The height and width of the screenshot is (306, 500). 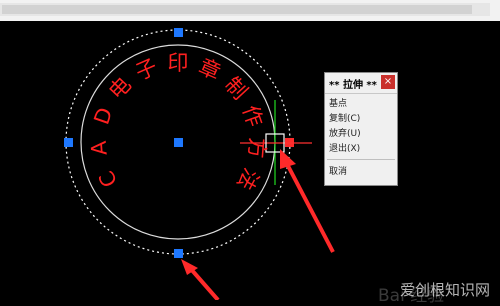 What do you see at coordinates (108, 179) in the screenshot?
I see `stamp-char: C` at bounding box center [108, 179].